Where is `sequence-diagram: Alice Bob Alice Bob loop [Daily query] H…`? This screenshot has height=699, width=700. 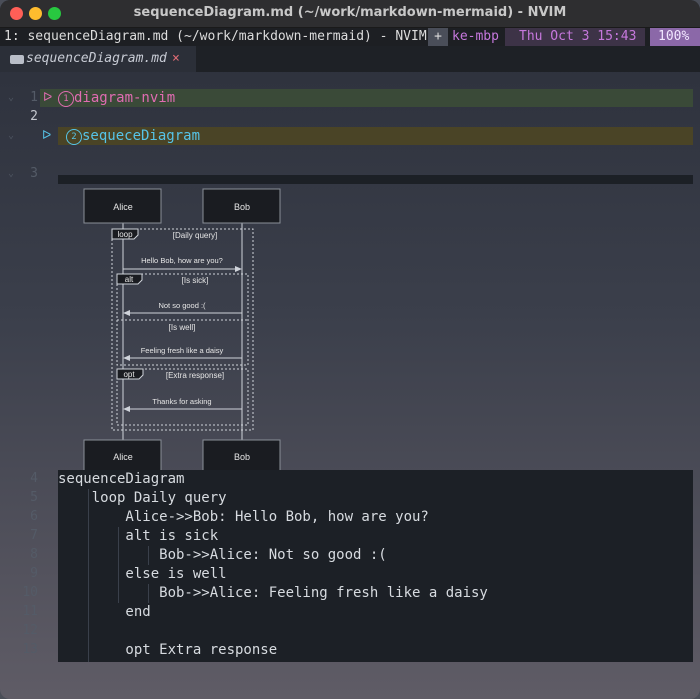 sequence-diagram: Alice Bob Alice Bob loop [Daily query] H… is located at coordinates (182, 329).